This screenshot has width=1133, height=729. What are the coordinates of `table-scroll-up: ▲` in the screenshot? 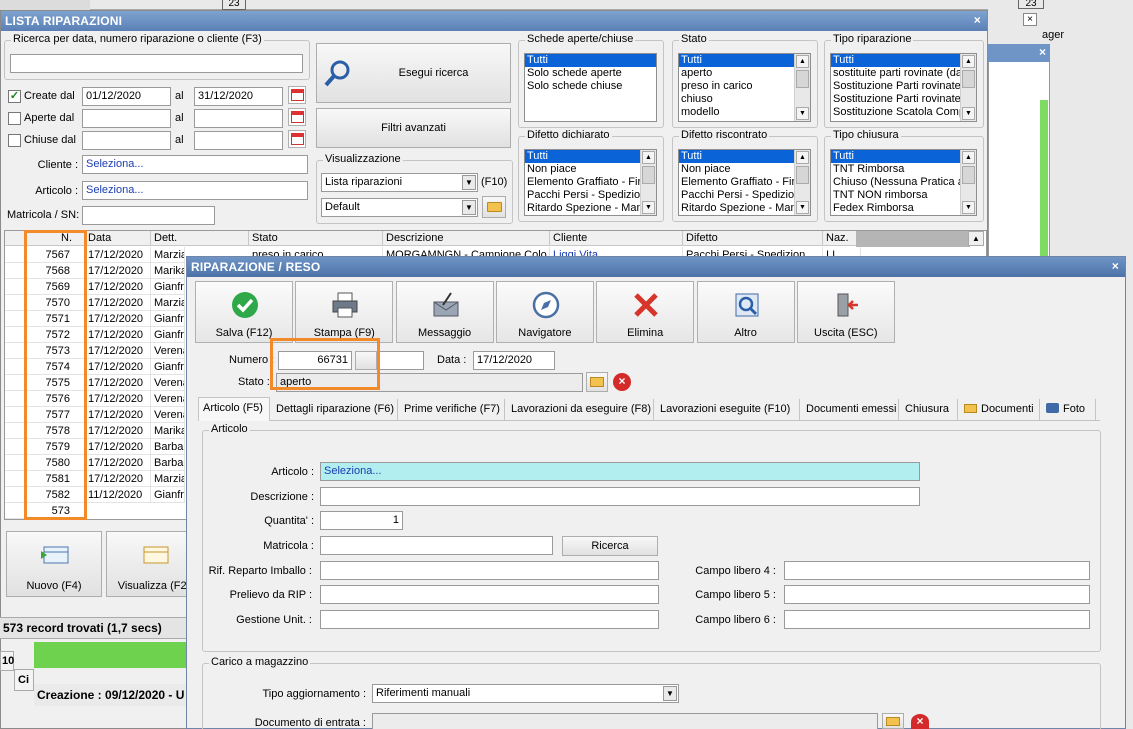 It's located at (976, 238).